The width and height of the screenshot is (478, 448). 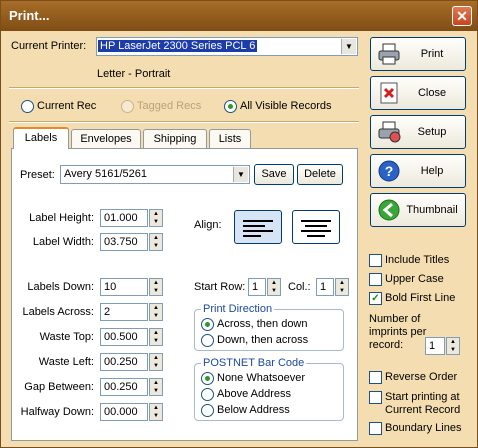 I want to click on preset-select: Avery 5161/5261 ▼, so click(x=155, y=174).